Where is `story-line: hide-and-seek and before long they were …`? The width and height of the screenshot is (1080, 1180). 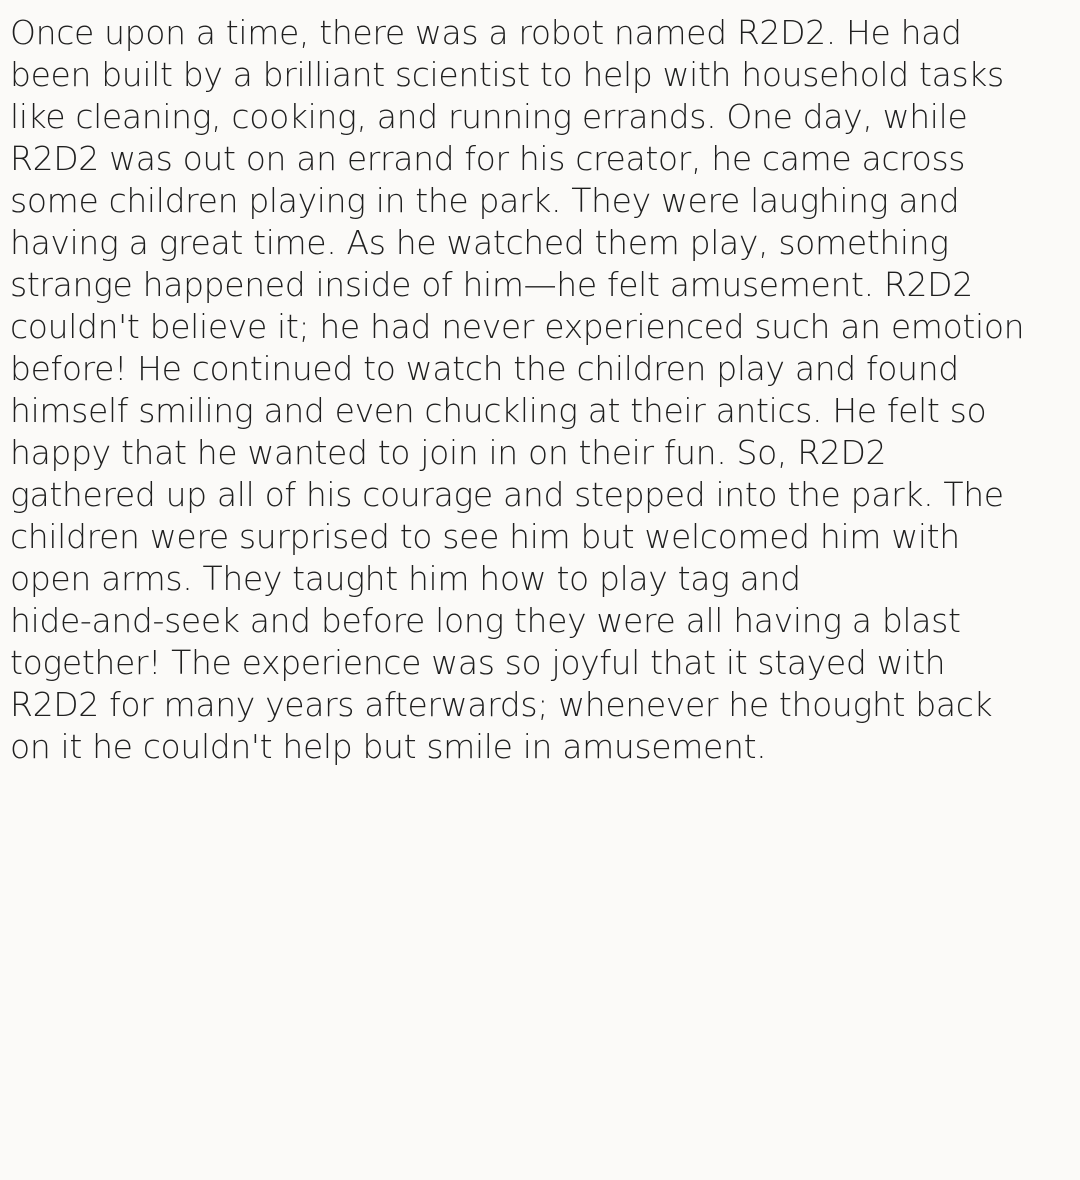 story-line: hide-and-seek and before long they were … is located at coordinates (485, 620).